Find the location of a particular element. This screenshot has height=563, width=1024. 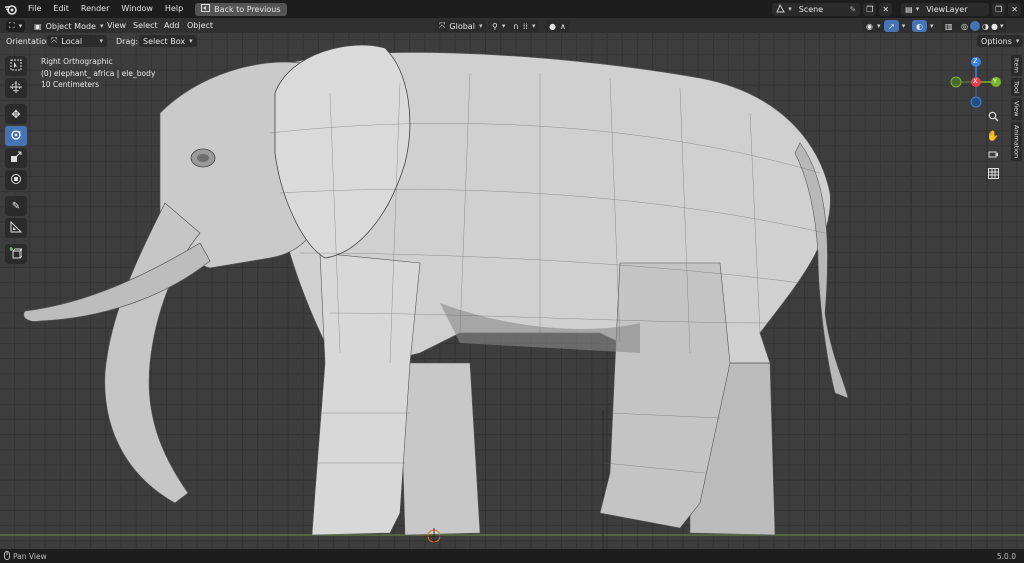

xray-toggle: ▥ is located at coordinates (949, 26).